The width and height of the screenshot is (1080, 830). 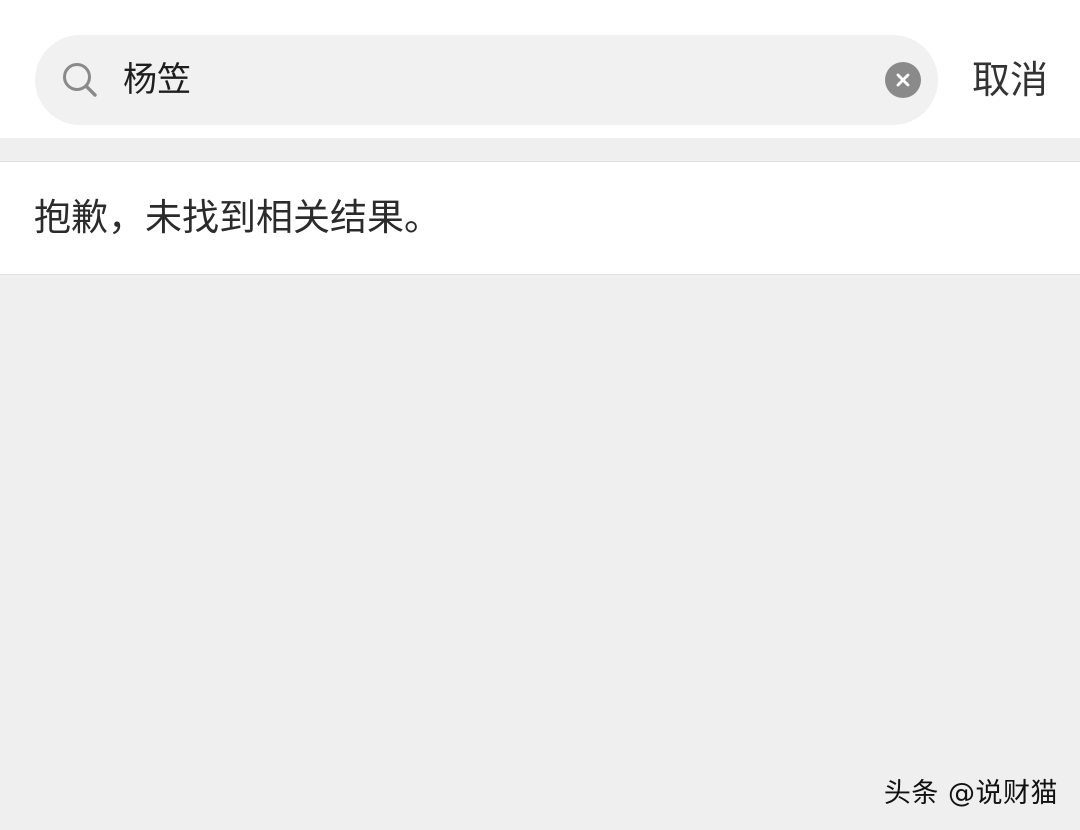 I want to click on watermark-text: 头条 @说财猫, so click(x=970, y=793).